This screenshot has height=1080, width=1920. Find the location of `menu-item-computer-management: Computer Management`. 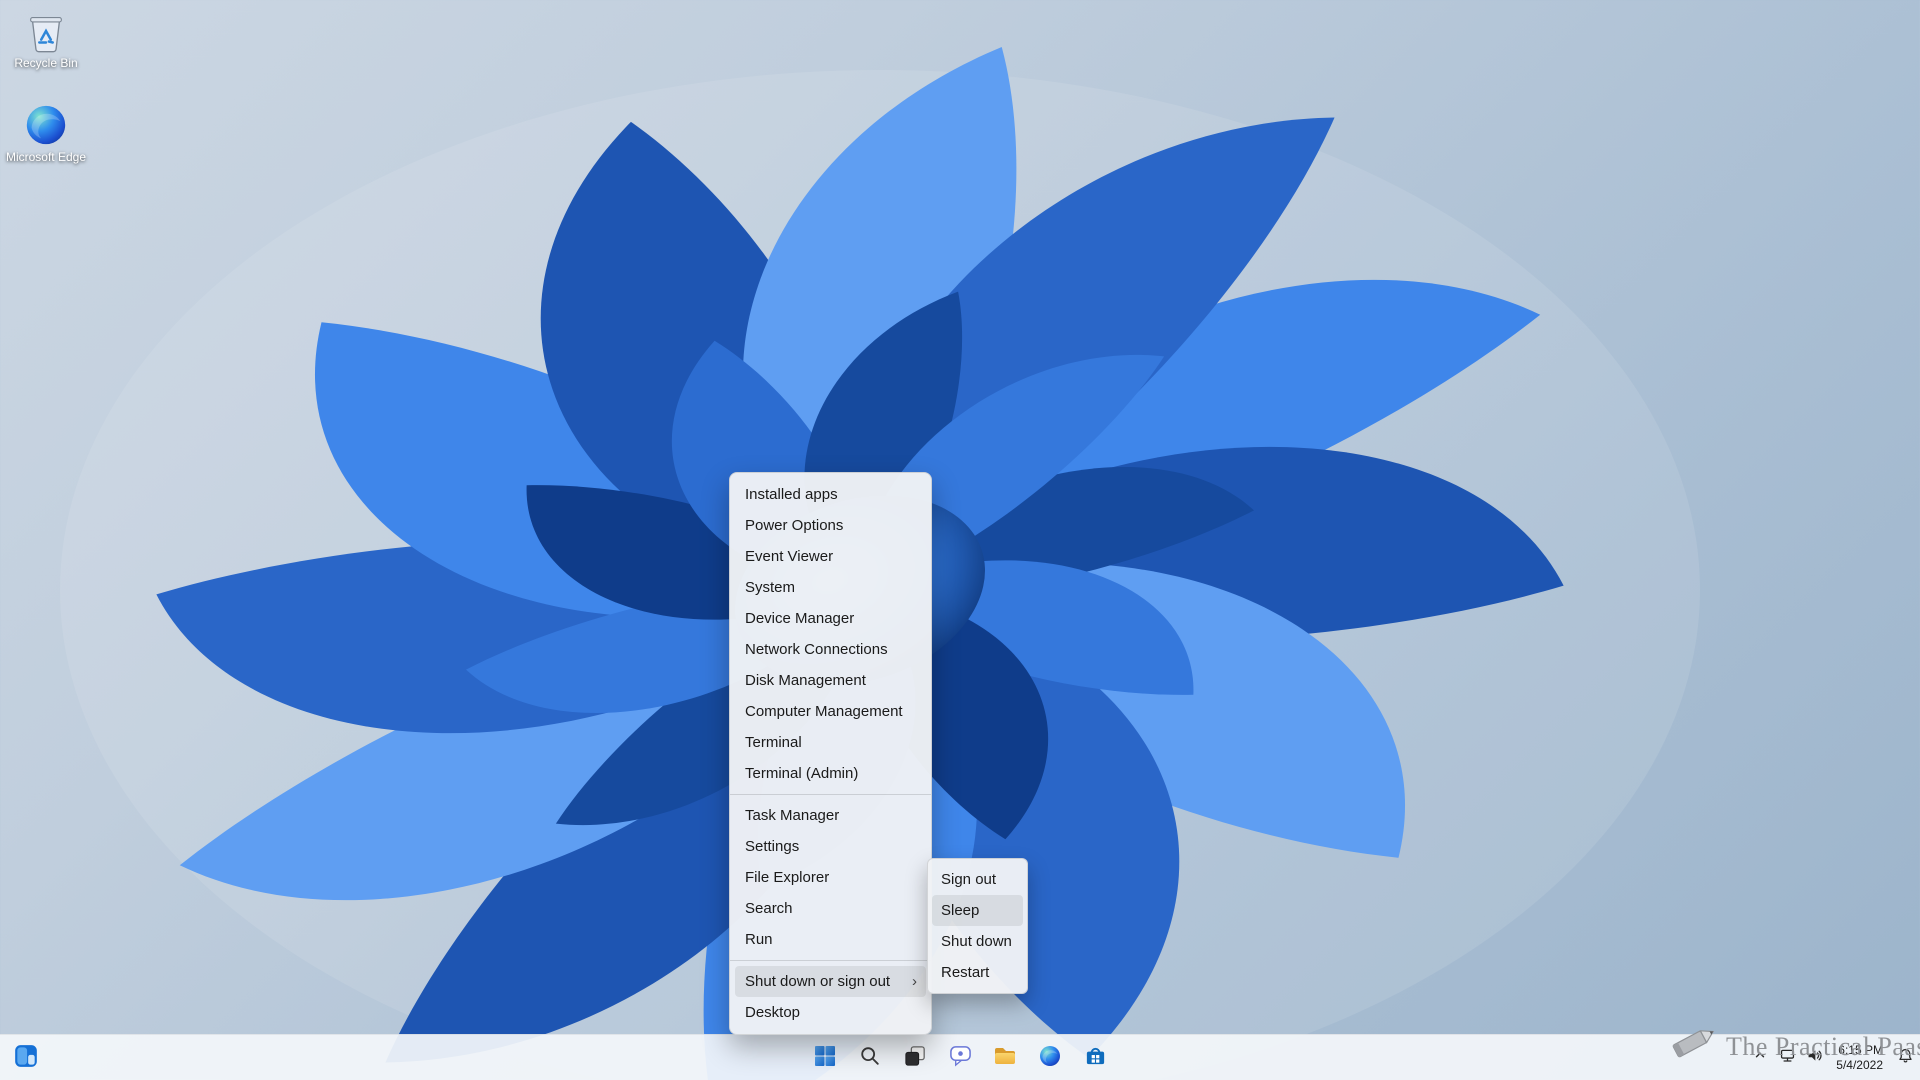

menu-item-computer-management: Computer Management is located at coordinates (830, 711).